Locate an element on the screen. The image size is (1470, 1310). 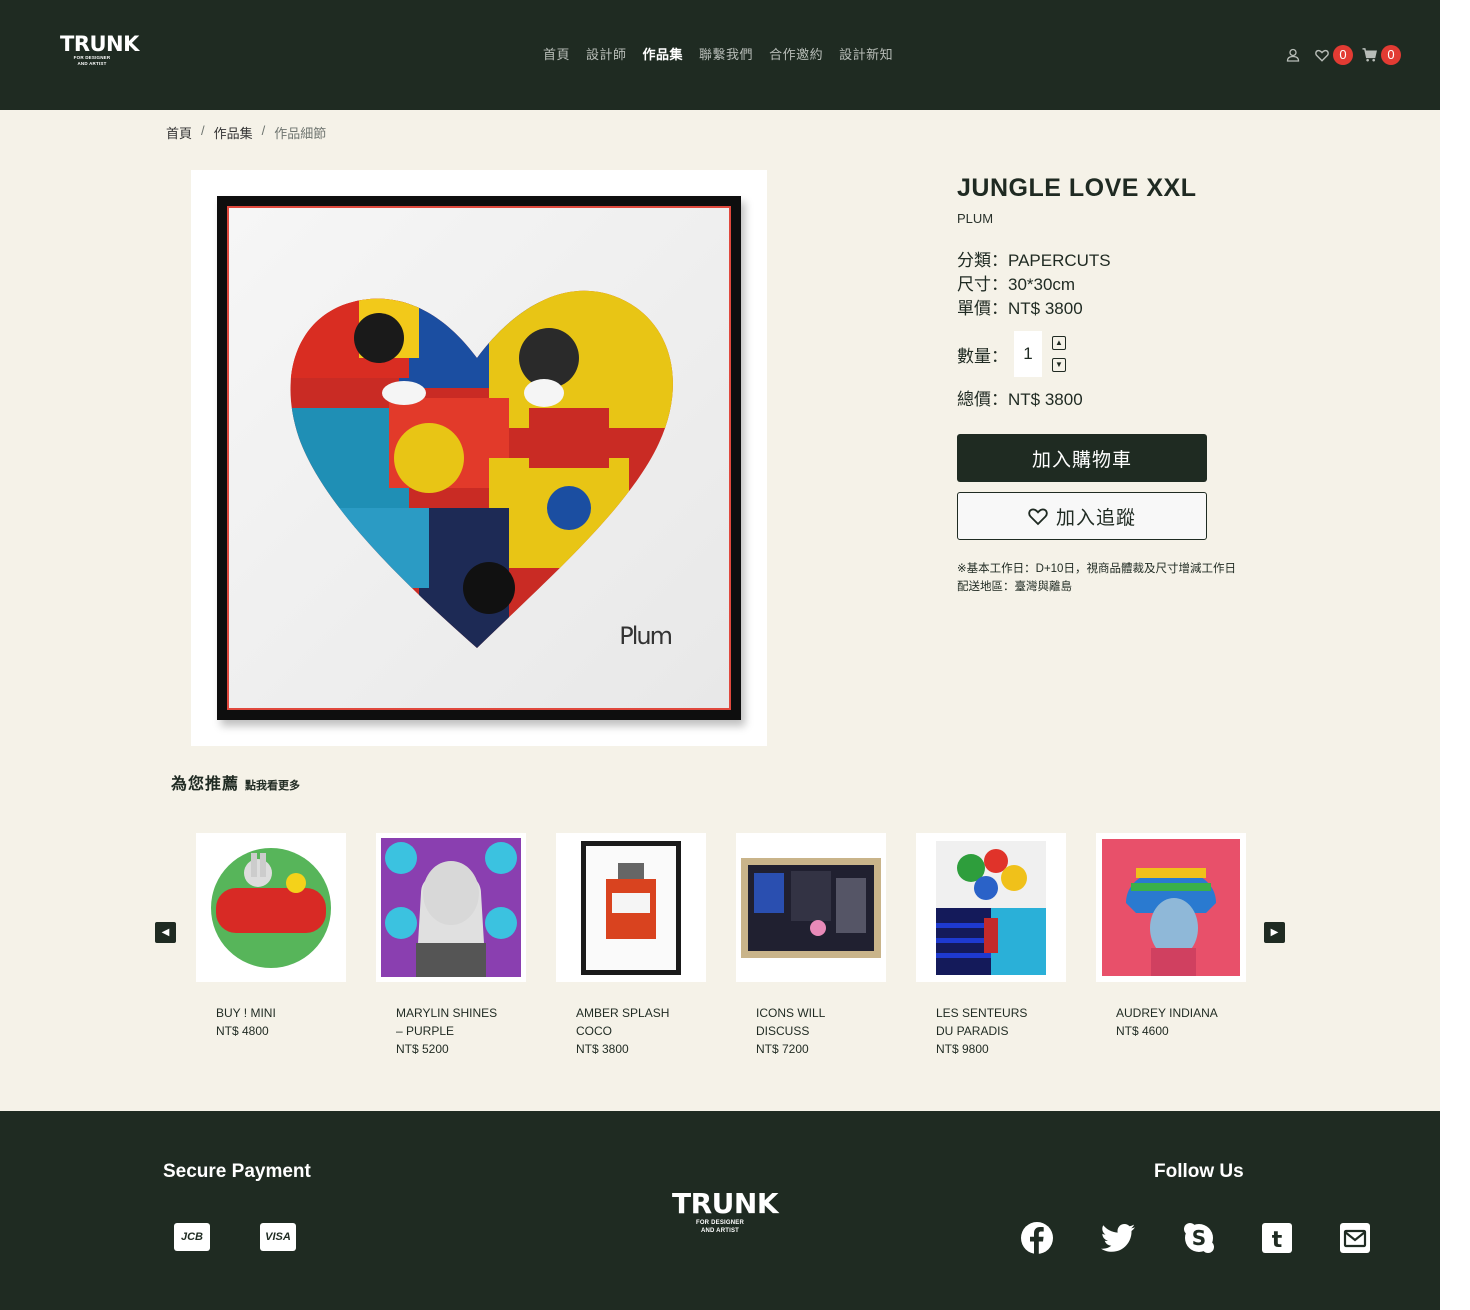
product-card: ICONS WILL DISCUSS NT$ 7200 is located at coordinates (811, 945).